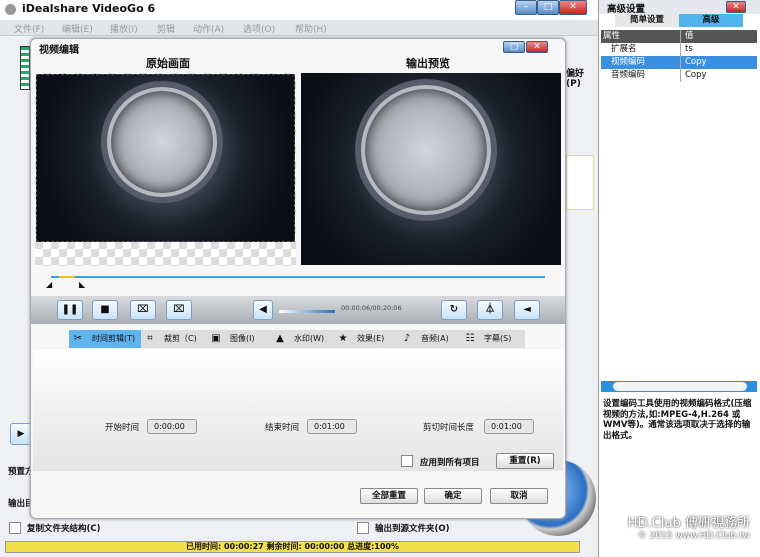 This screenshot has height=557, width=760. I want to click on volume-icon: ◀, so click(263, 310).